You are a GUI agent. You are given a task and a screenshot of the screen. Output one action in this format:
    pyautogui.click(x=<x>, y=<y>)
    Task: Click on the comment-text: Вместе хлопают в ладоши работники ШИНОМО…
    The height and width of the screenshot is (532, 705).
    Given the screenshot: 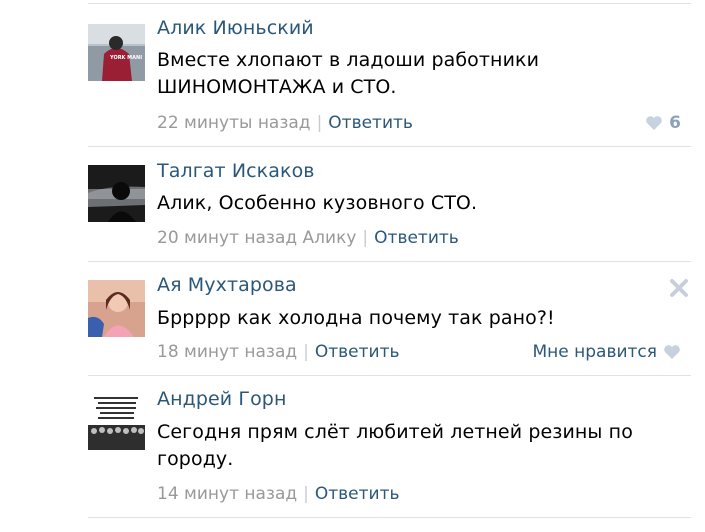 What is the action you would take?
    pyautogui.click(x=348, y=73)
    